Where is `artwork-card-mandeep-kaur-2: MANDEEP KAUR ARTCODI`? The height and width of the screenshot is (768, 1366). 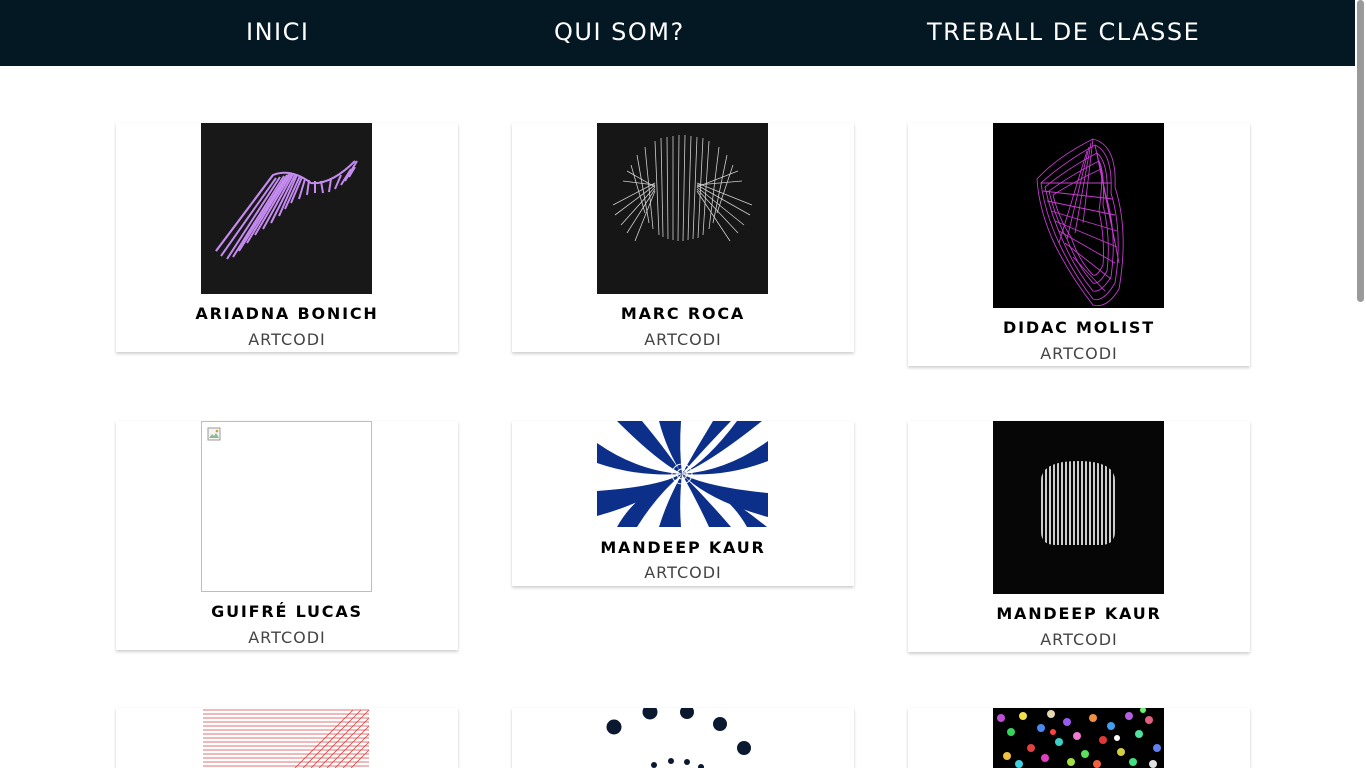
artwork-card-mandeep-kaur-2: MANDEEP KAUR ARTCODI is located at coordinates (1079, 536).